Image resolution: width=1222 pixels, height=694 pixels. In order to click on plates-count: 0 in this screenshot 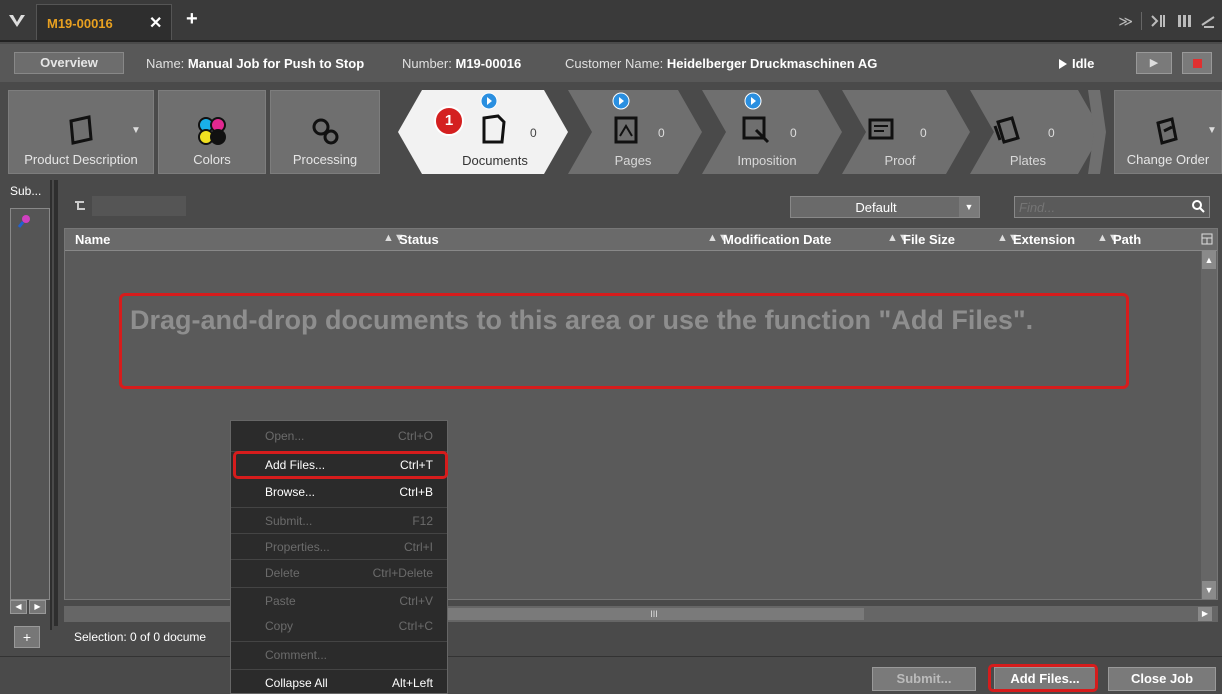, I will do `click(1051, 133)`.